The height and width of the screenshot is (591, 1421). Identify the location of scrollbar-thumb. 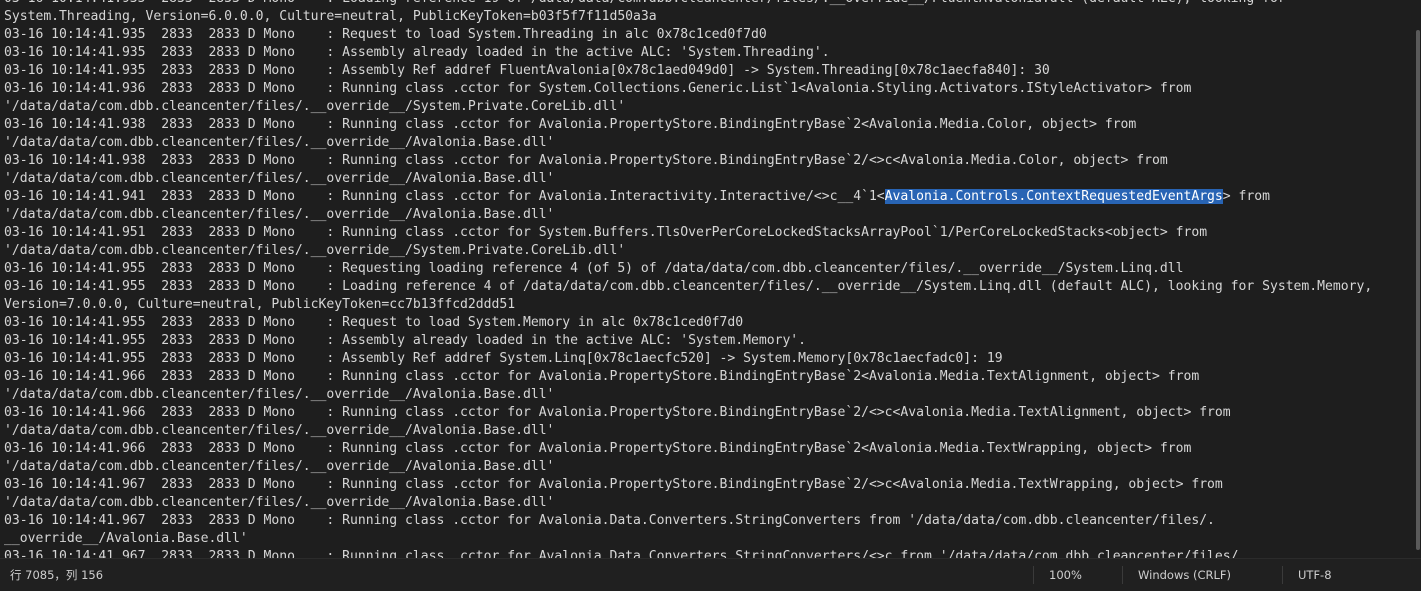
(1418, 290).